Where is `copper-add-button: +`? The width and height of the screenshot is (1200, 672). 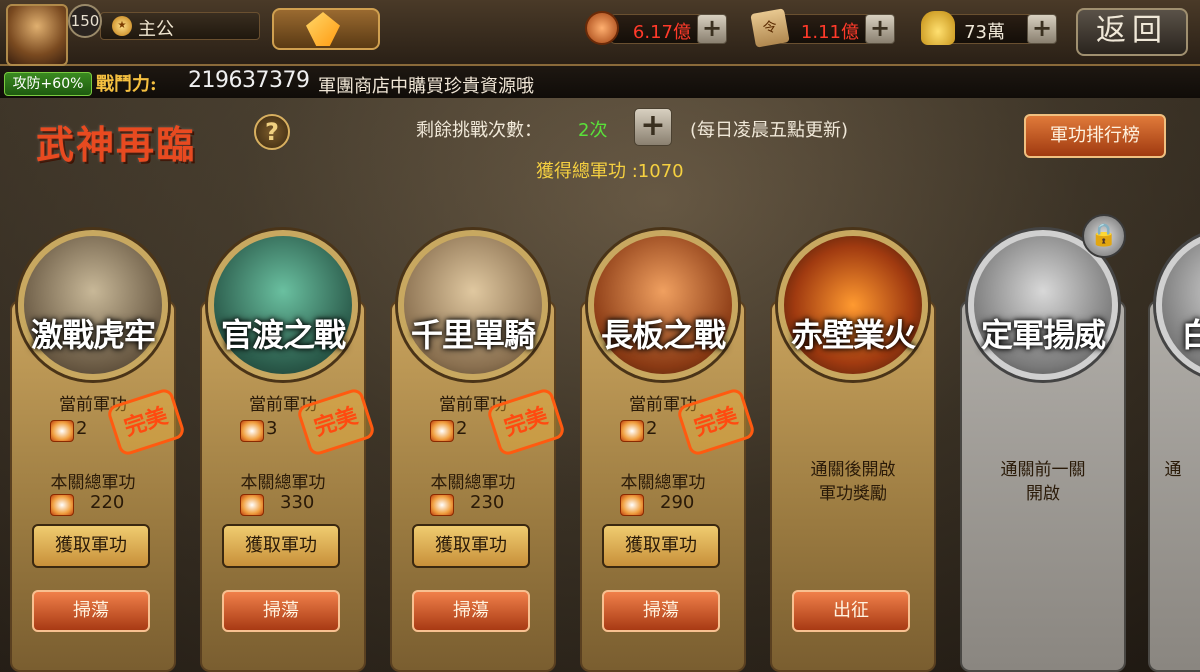 copper-add-button: + is located at coordinates (712, 29).